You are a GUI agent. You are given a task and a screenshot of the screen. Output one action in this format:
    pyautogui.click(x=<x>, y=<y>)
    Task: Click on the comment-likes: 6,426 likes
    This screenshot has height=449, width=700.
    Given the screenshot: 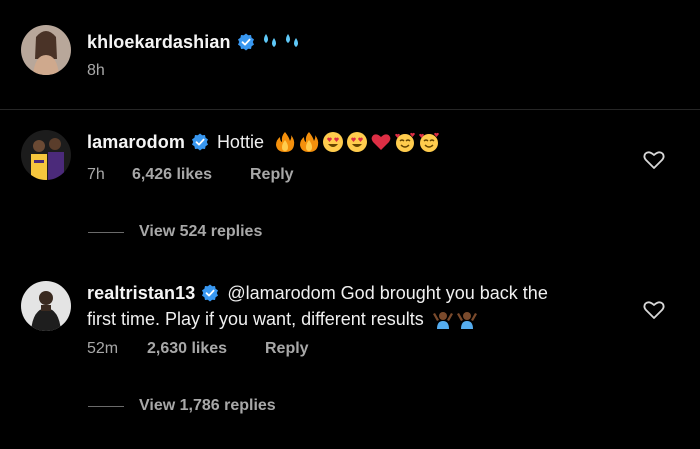 What is the action you would take?
    pyautogui.click(x=191, y=175)
    